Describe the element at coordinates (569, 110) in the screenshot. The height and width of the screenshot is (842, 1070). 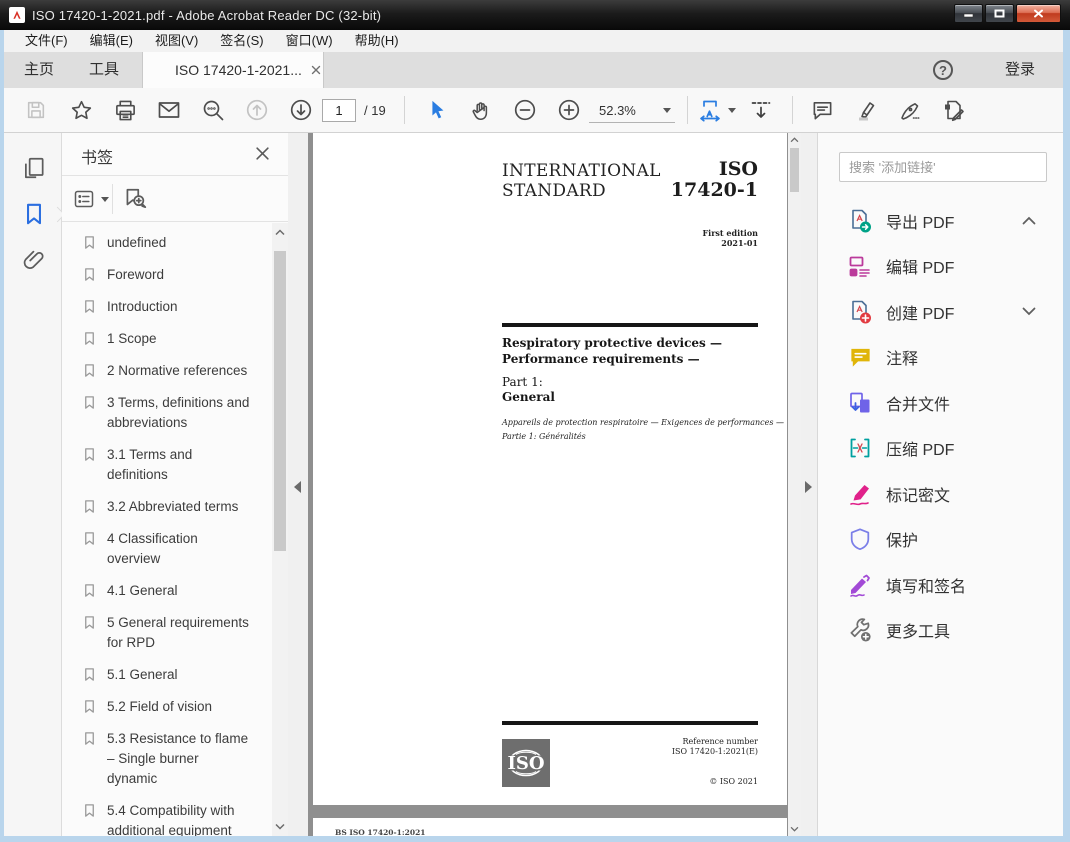
I see `zoom-in-icon` at that location.